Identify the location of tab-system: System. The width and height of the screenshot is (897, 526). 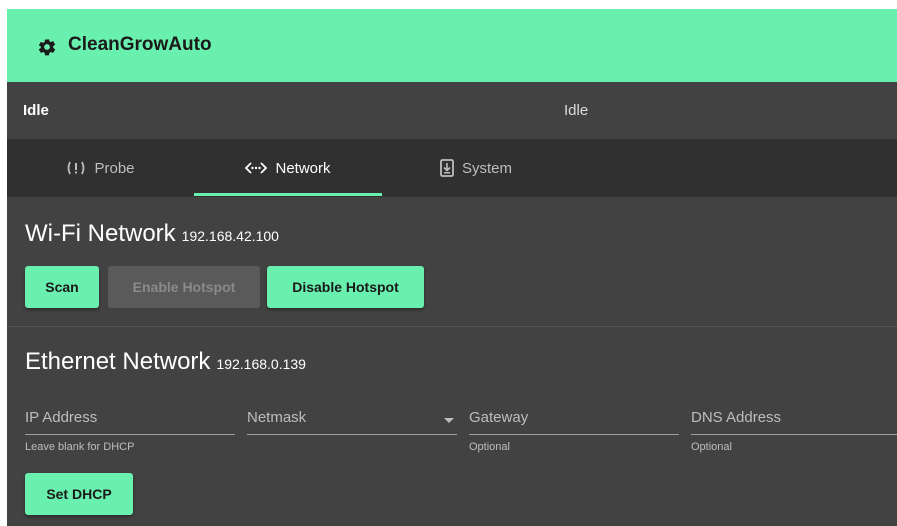
(476, 168).